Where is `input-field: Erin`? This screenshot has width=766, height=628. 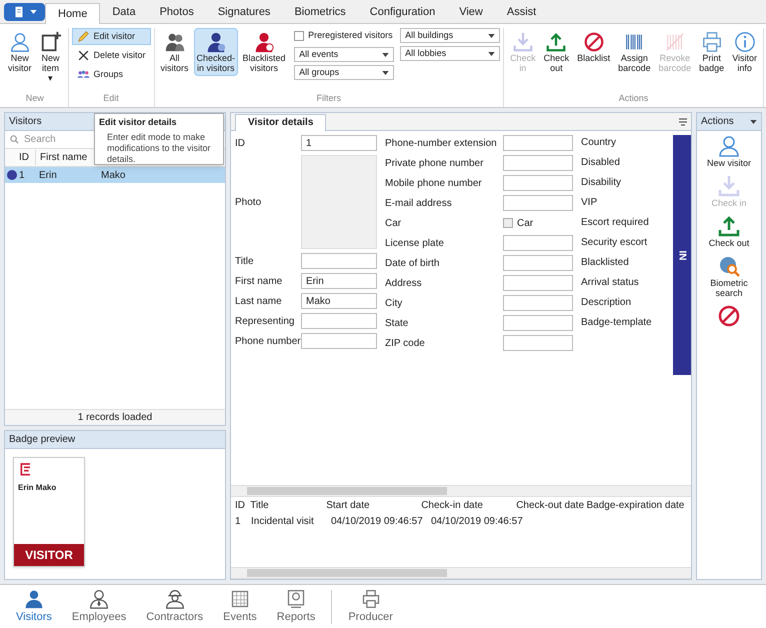 input-field: Erin is located at coordinates (339, 281).